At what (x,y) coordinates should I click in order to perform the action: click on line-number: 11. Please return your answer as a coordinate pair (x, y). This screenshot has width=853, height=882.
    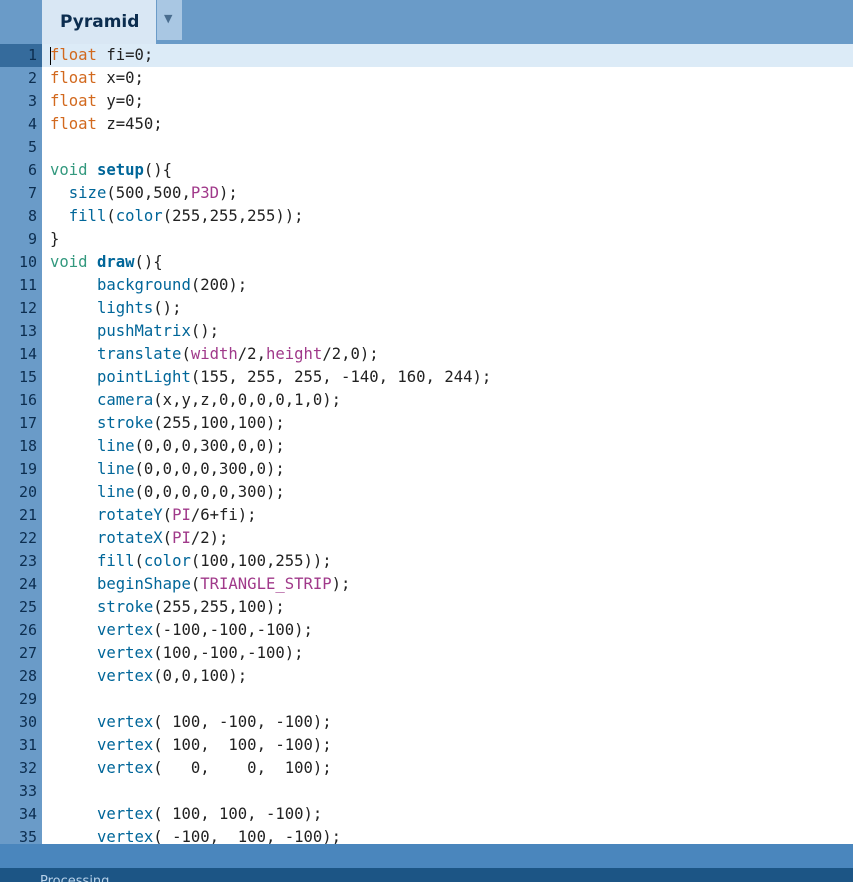
    Looking at the image, I should click on (27, 285).